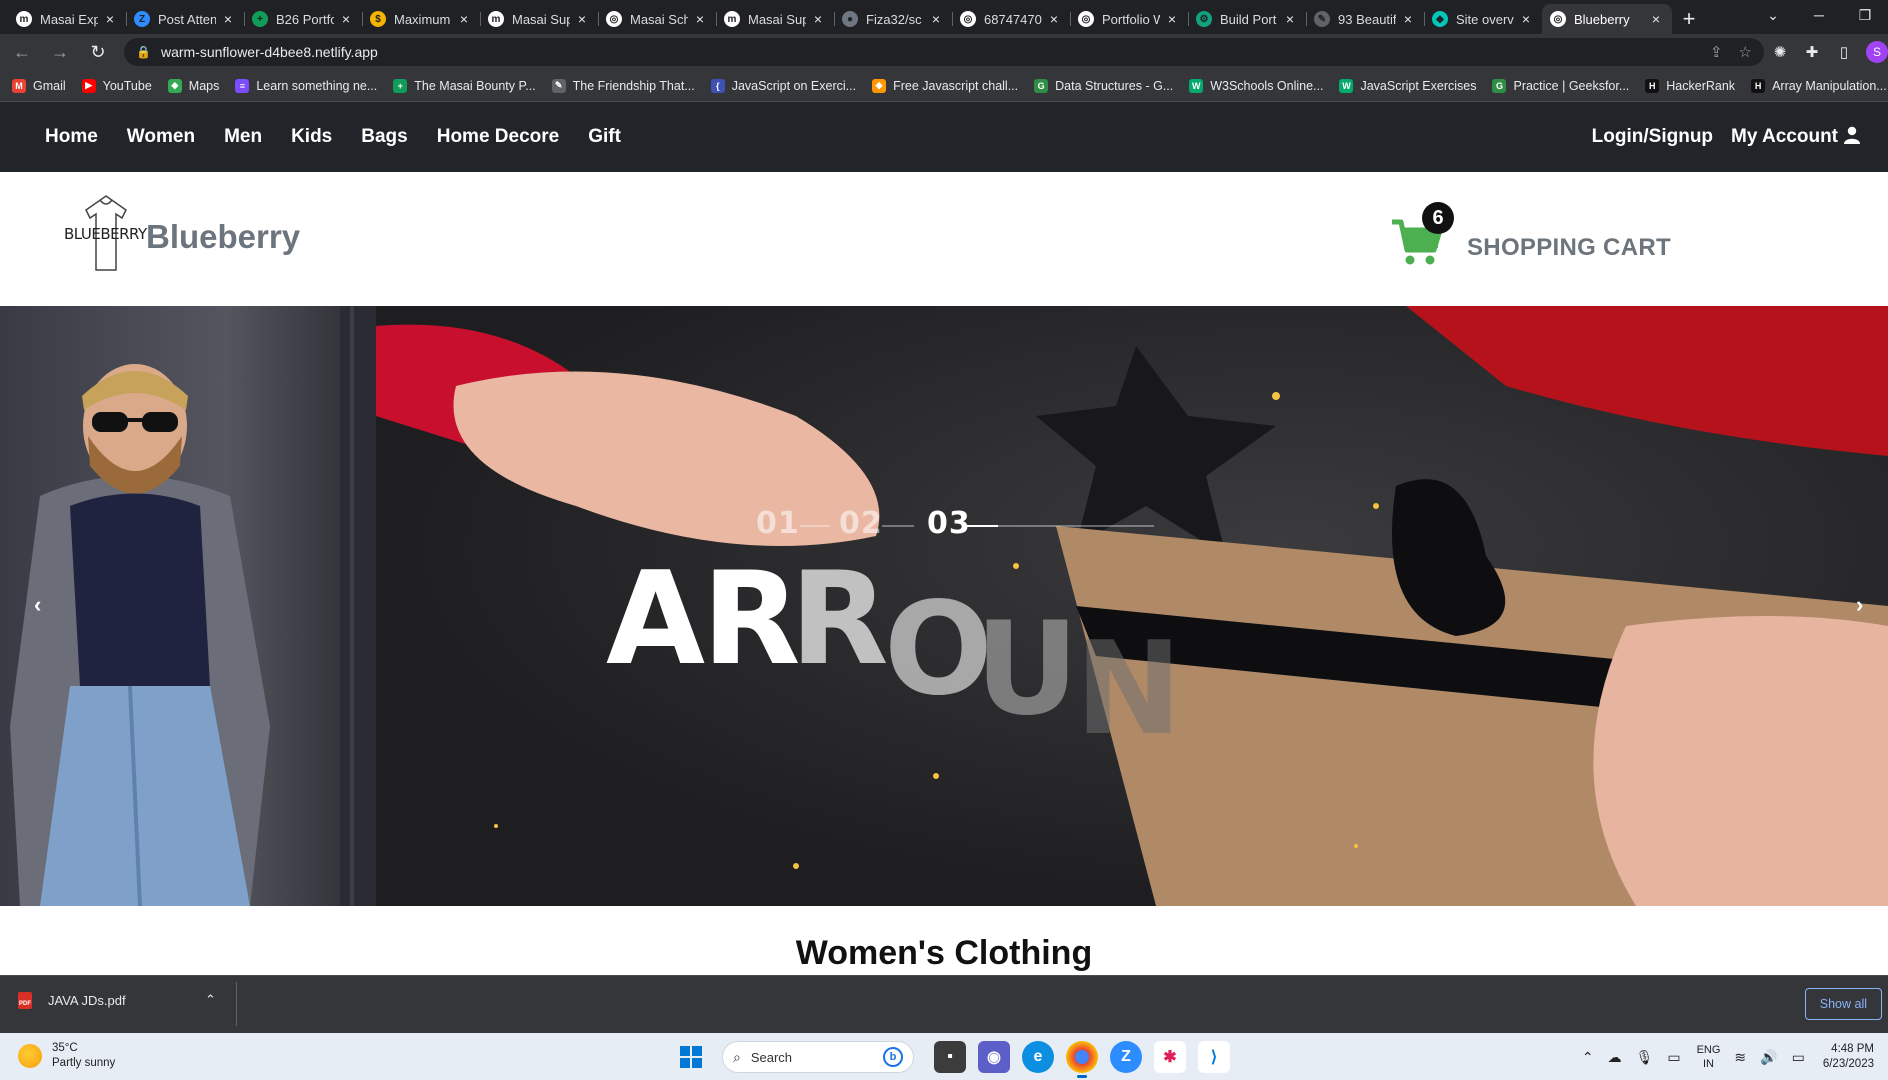 The height and width of the screenshot is (1080, 1888). Describe the element at coordinates (927, 52) in the screenshot. I see `address-url: warm-sunflower-d4bee8.netlify.app` at that location.